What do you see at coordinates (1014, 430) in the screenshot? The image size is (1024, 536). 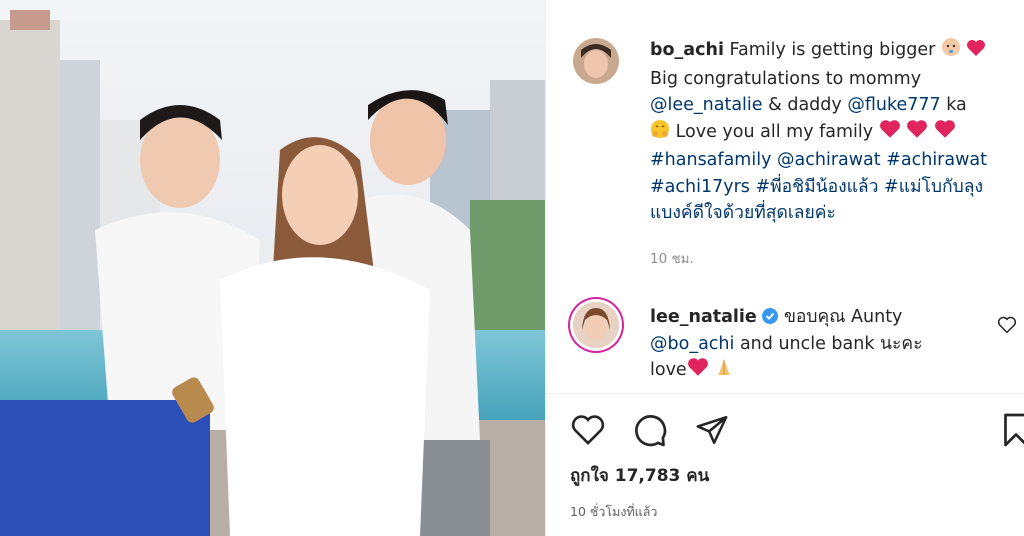 I see `bookmark-icon` at bounding box center [1014, 430].